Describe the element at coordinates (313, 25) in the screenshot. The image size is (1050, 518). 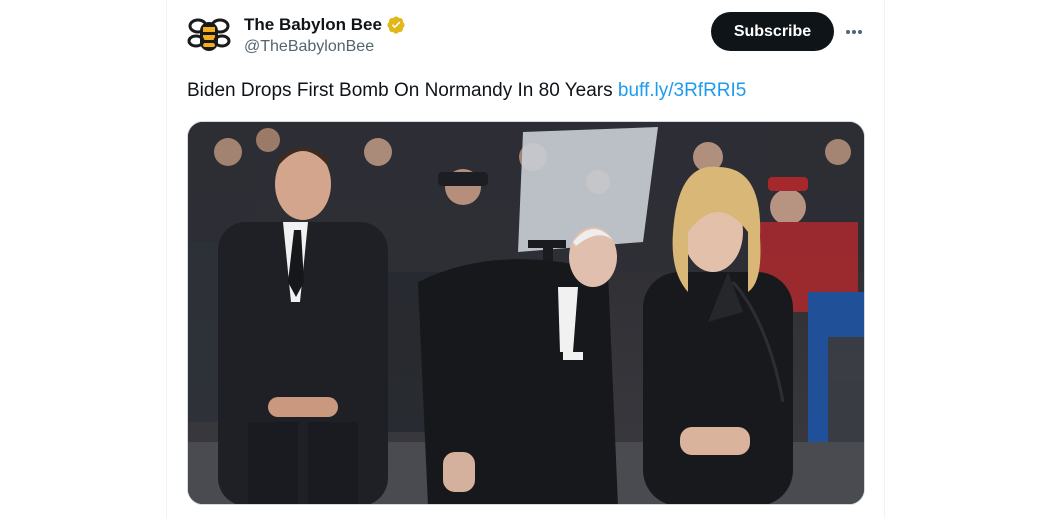
I see `display-name: The Babylon Bee` at that location.